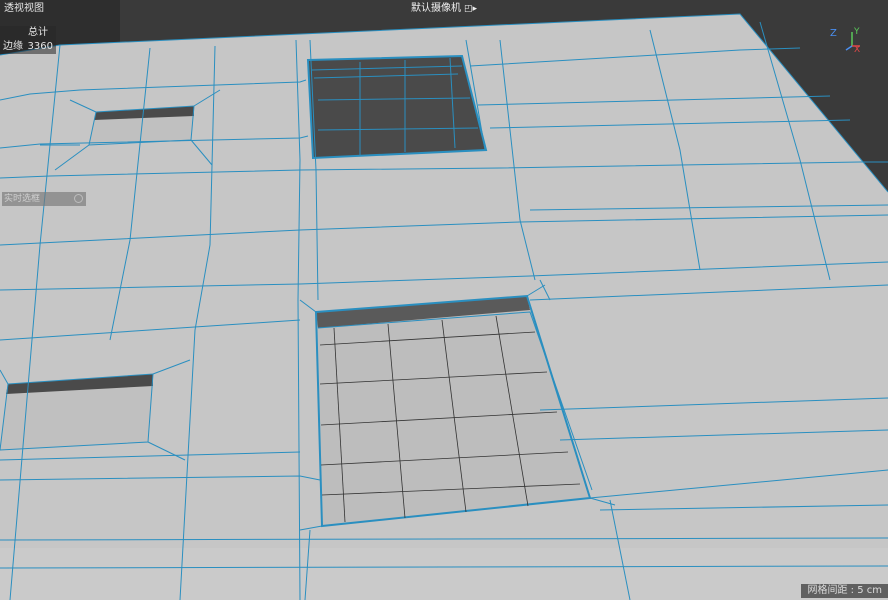  Describe the element at coordinates (470, 9) in the screenshot. I see `camera-icon: ◰▸` at that location.